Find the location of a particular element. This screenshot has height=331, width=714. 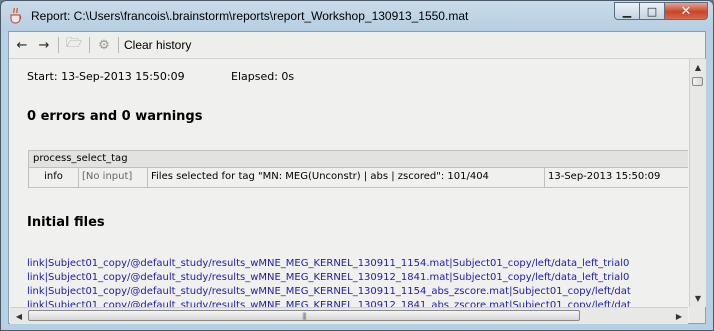

open-folder-button: 🗁 is located at coordinates (74, 45).